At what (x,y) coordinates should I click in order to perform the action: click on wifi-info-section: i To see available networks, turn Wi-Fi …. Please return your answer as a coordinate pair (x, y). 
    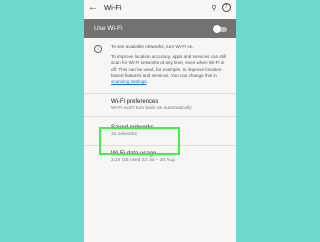
    Looking at the image, I should click on (160, 65).